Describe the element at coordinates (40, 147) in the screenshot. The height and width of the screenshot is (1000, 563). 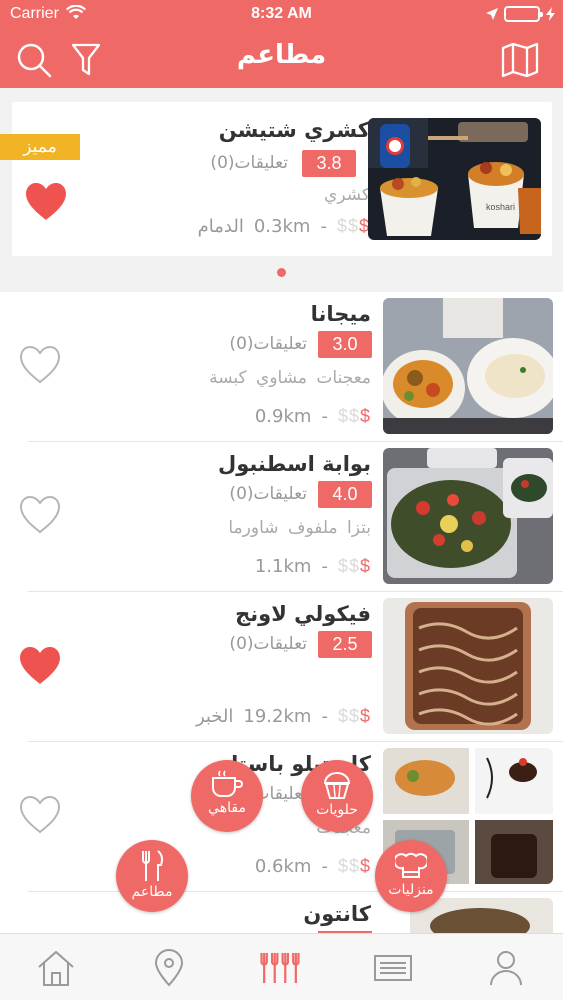
I see `featured-badge: مميز` at that location.